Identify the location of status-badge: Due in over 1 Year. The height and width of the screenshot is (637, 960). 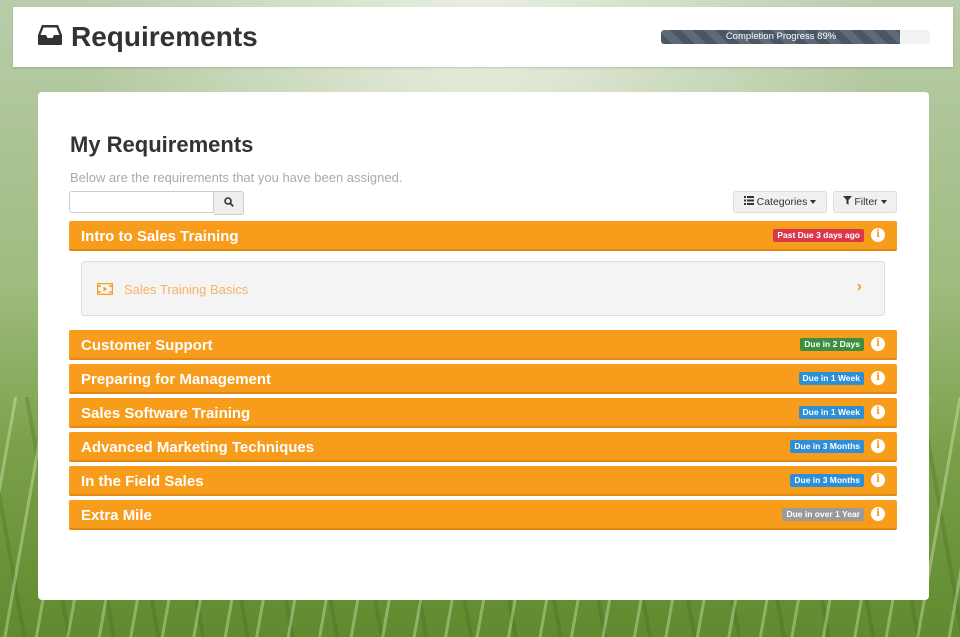
(823, 514).